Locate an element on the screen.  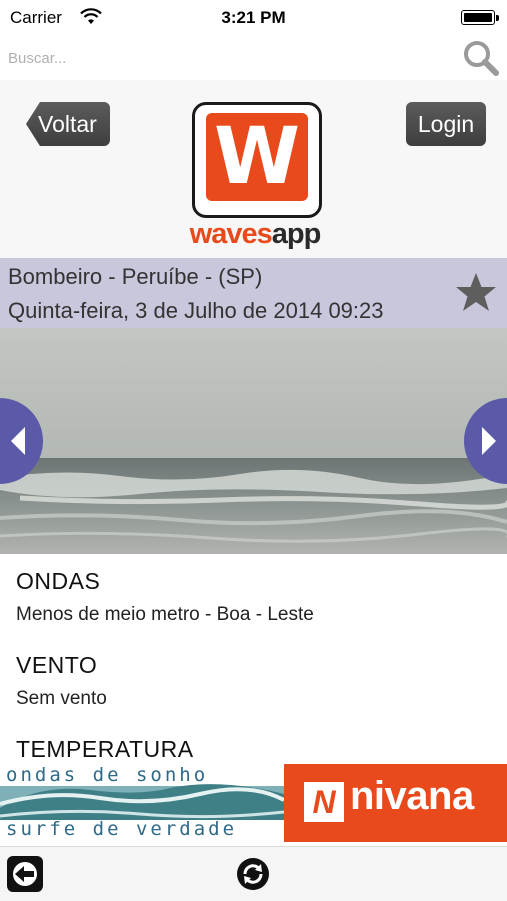
logo-letter: W is located at coordinates (257, 157).